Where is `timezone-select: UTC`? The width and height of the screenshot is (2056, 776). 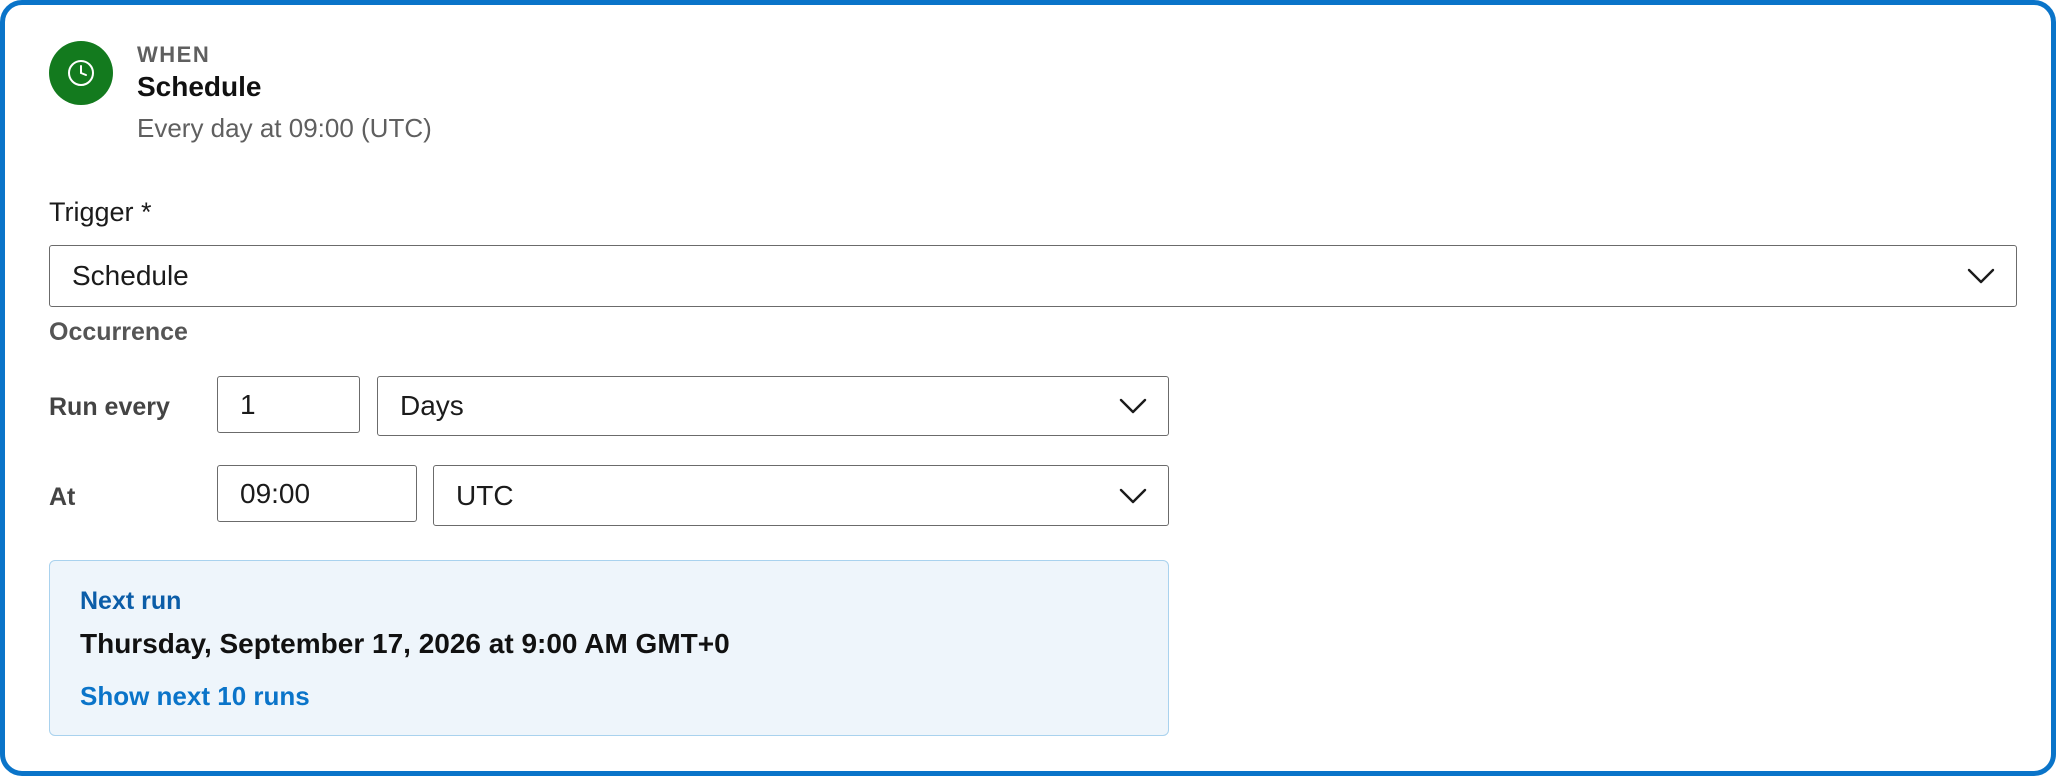
timezone-select: UTC is located at coordinates (801, 495).